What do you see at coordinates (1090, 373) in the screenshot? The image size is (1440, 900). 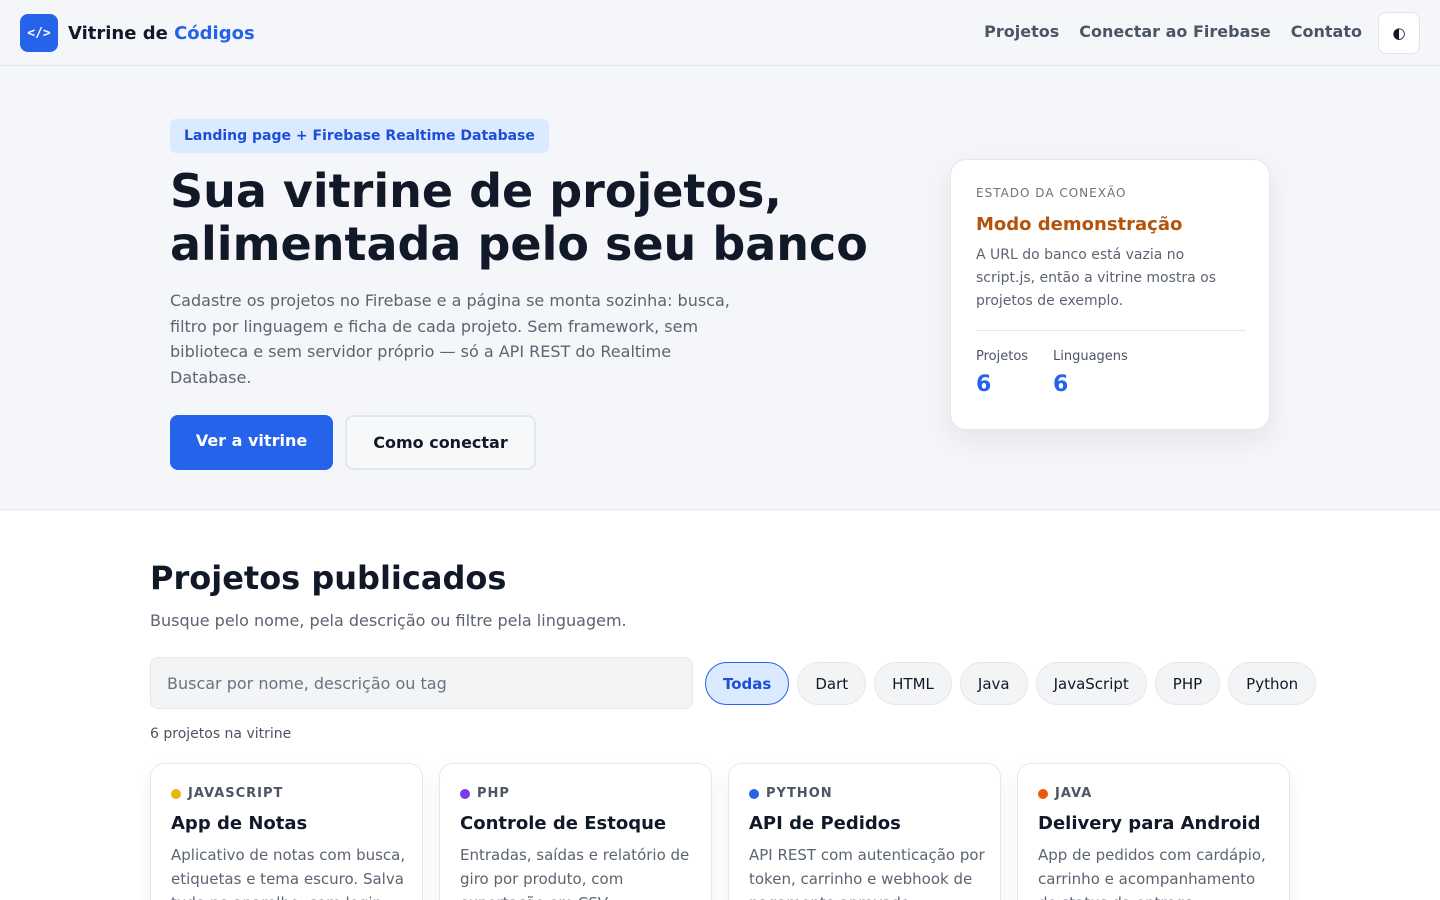 I see `stat-linguagens: Linguagens 6` at bounding box center [1090, 373].